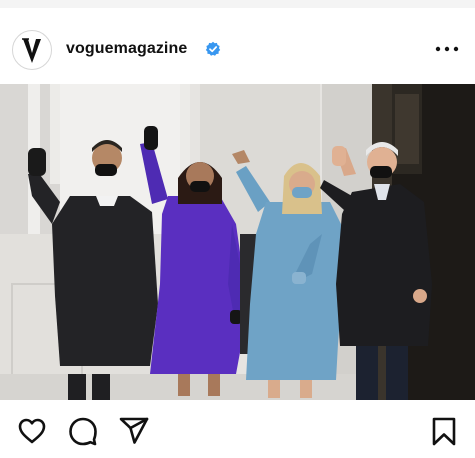 The width and height of the screenshot is (475, 458). What do you see at coordinates (444, 431) in the screenshot?
I see `bookmark-icon` at bounding box center [444, 431].